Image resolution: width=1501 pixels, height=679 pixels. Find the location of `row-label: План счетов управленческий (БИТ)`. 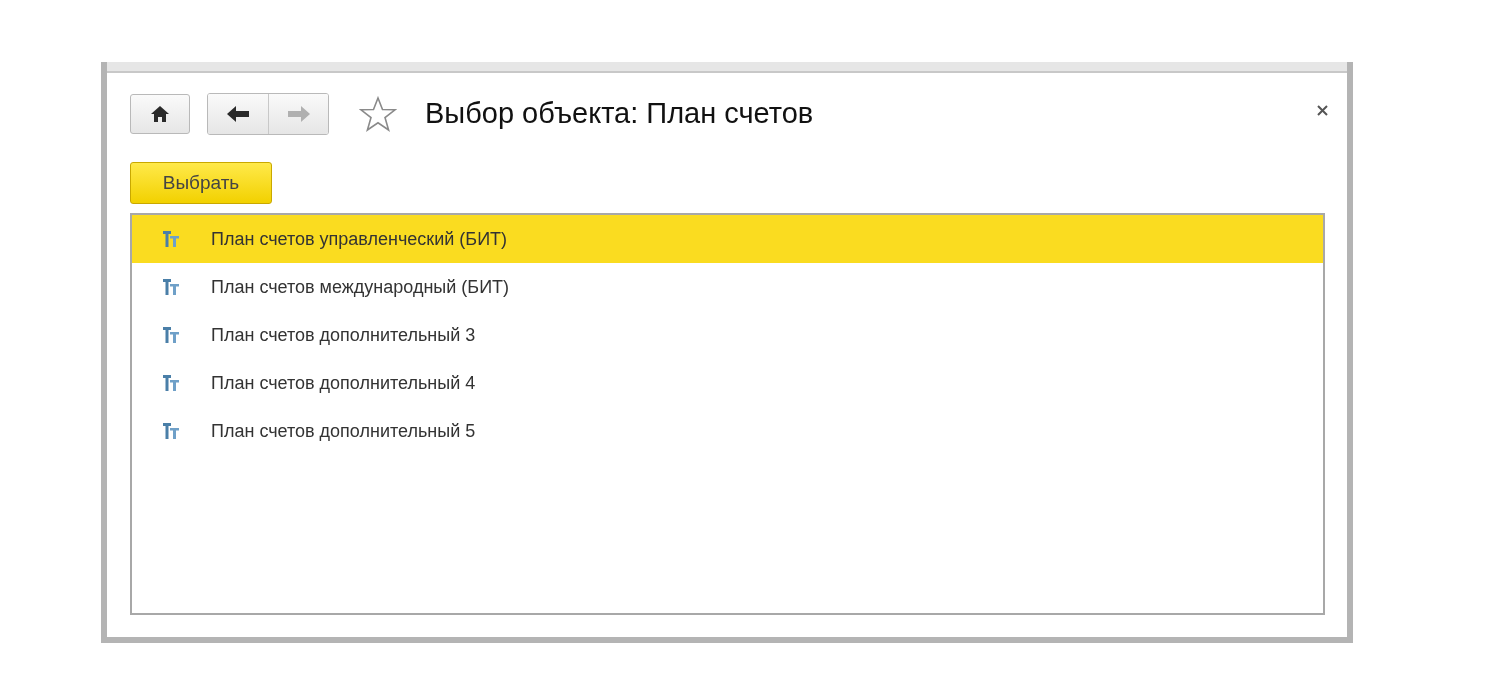

row-label: План счетов управленческий (БИТ) is located at coordinates (359, 239).